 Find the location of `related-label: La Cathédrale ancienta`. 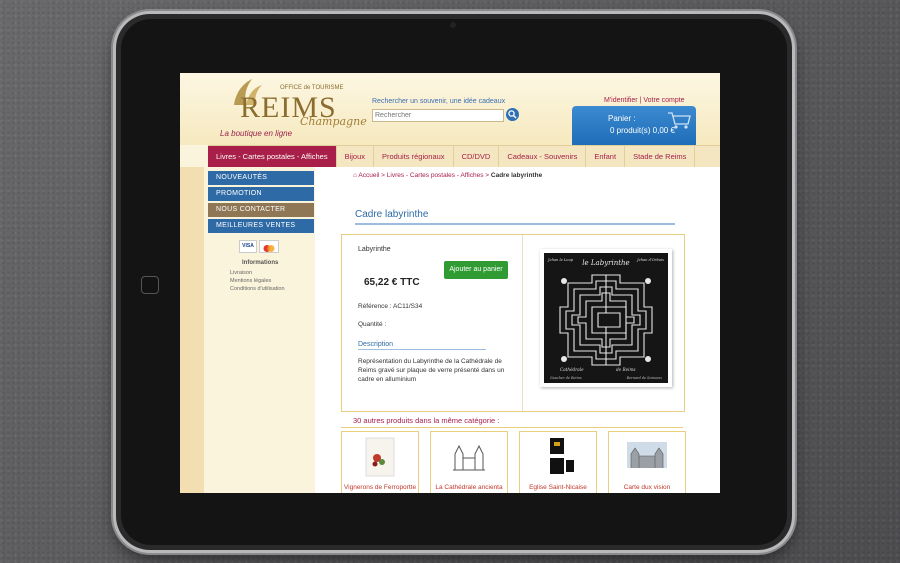

related-label: La Cathédrale ancienta is located at coordinates (469, 487).